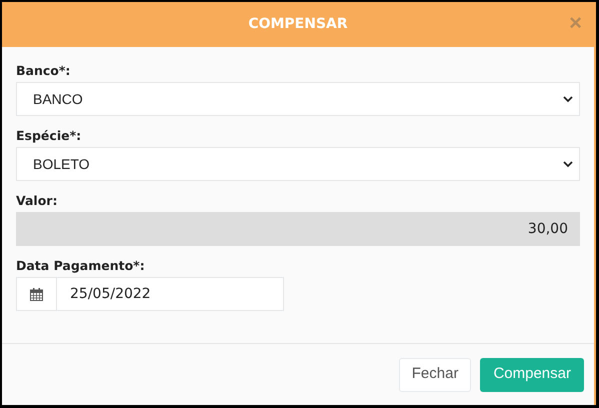 The width and height of the screenshot is (599, 408). I want to click on close-dialog-button: Fechar, so click(435, 375).